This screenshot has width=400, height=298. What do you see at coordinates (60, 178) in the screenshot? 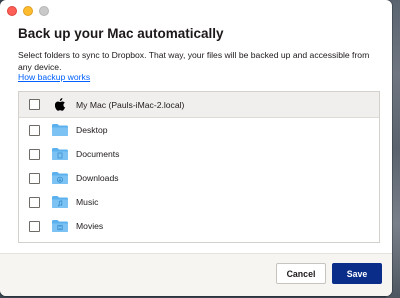
I see `folder-downloads-icon` at bounding box center [60, 178].